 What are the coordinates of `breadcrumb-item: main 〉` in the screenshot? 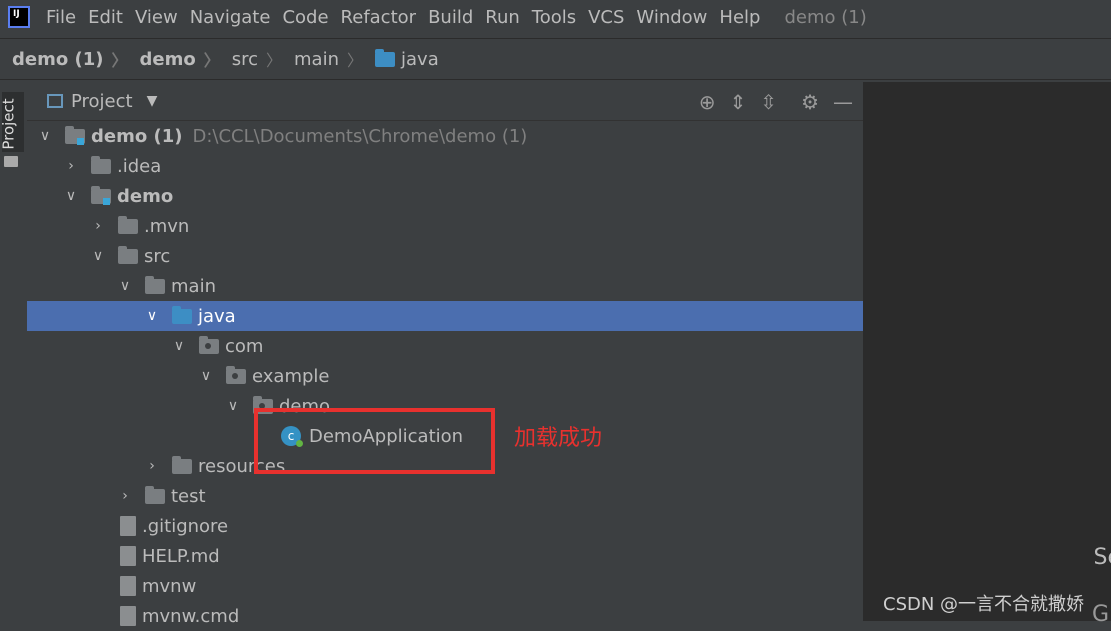 It's located at (328, 59).